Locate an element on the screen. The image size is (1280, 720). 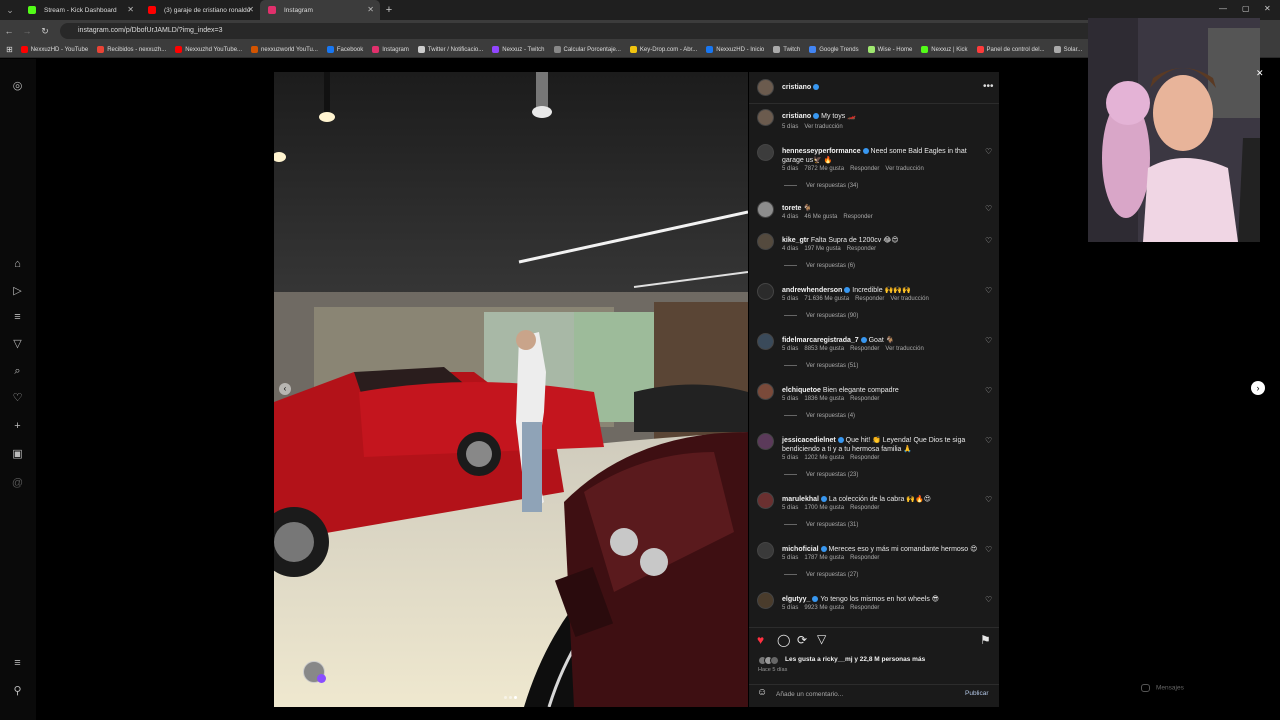
caption-avatar is located at coordinates (765, 117).